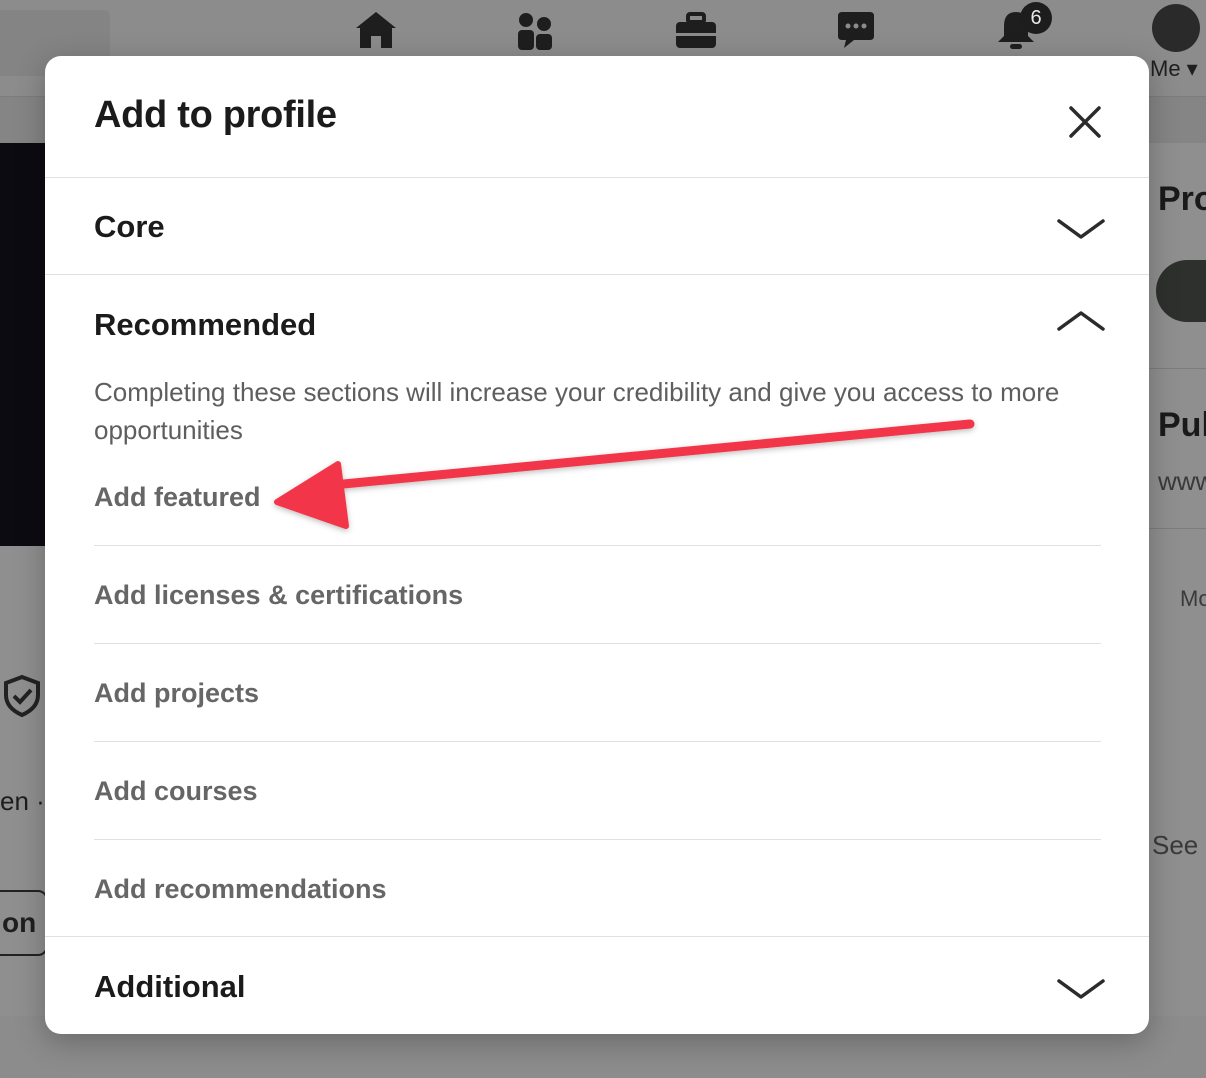 Image resolution: width=1206 pixels, height=1078 pixels. I want to click on bg-right-url: www, so click(1182, 481).